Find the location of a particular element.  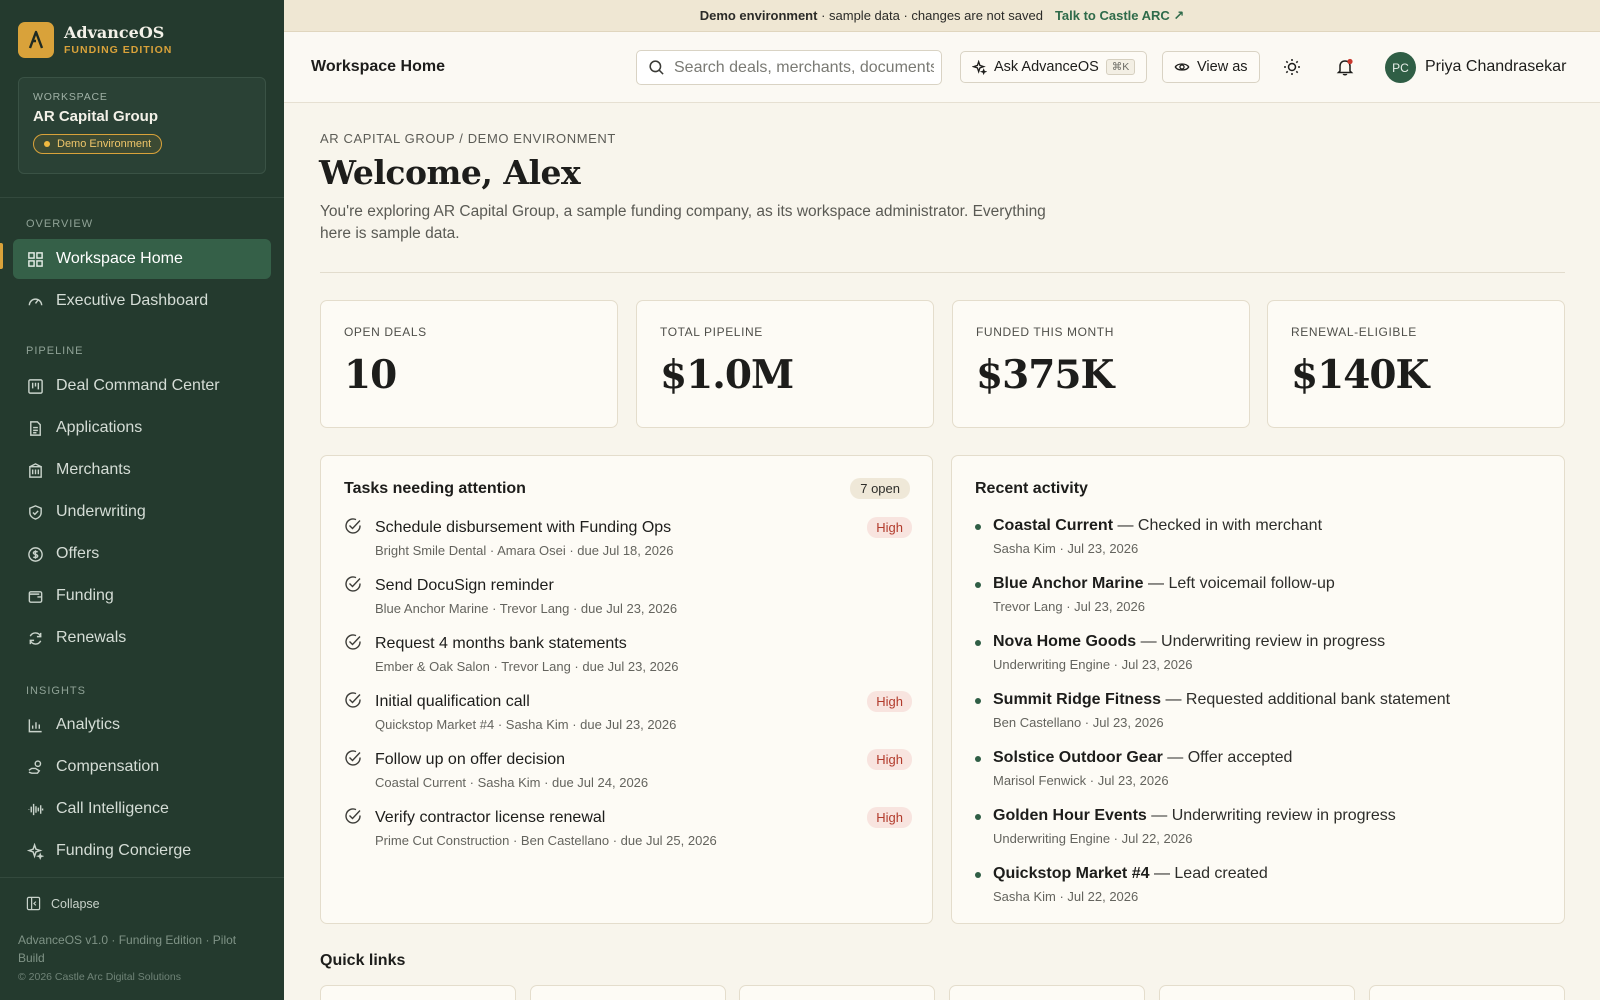

ask-advanceos-button: Ask AdvanceOS ⌘K is located at coordinates (1054, 67).